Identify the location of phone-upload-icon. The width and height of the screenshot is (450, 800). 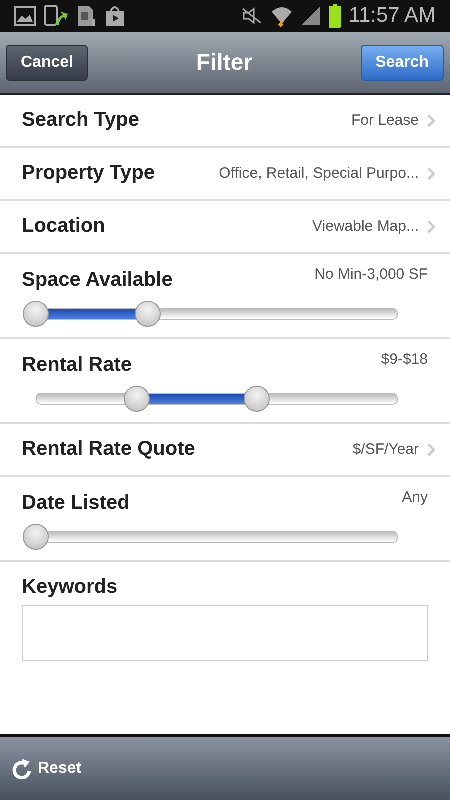
(56, 16).